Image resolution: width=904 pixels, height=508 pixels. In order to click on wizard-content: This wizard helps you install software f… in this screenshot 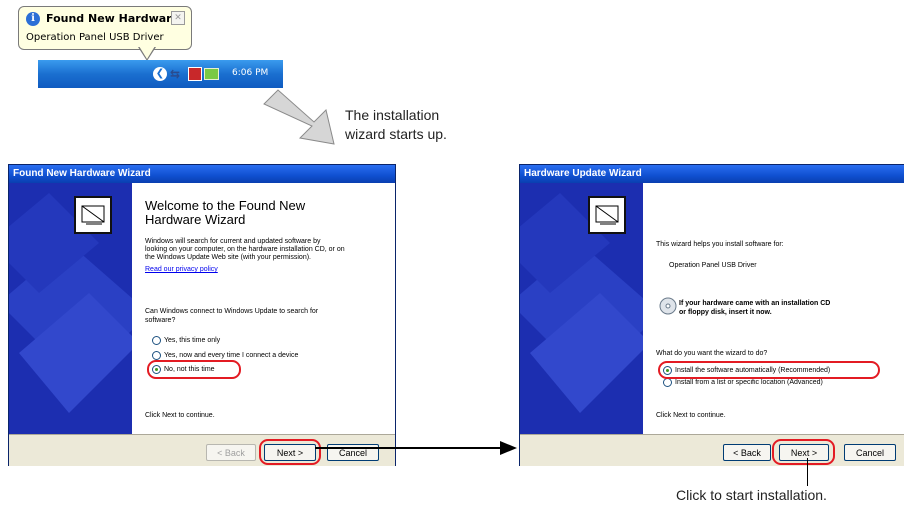, I will do `click(773, 308)`.